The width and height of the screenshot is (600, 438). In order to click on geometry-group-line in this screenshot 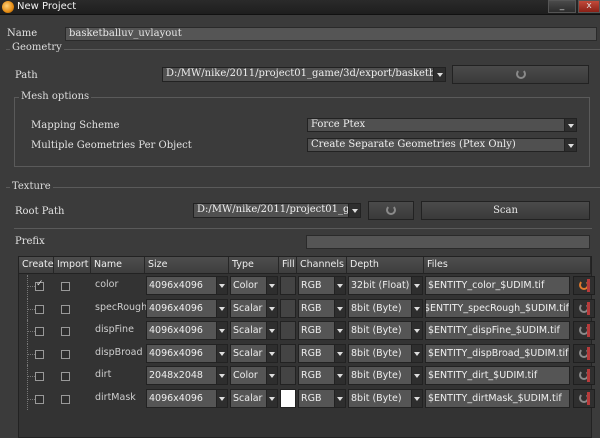, I will do `click(303, 49)`.